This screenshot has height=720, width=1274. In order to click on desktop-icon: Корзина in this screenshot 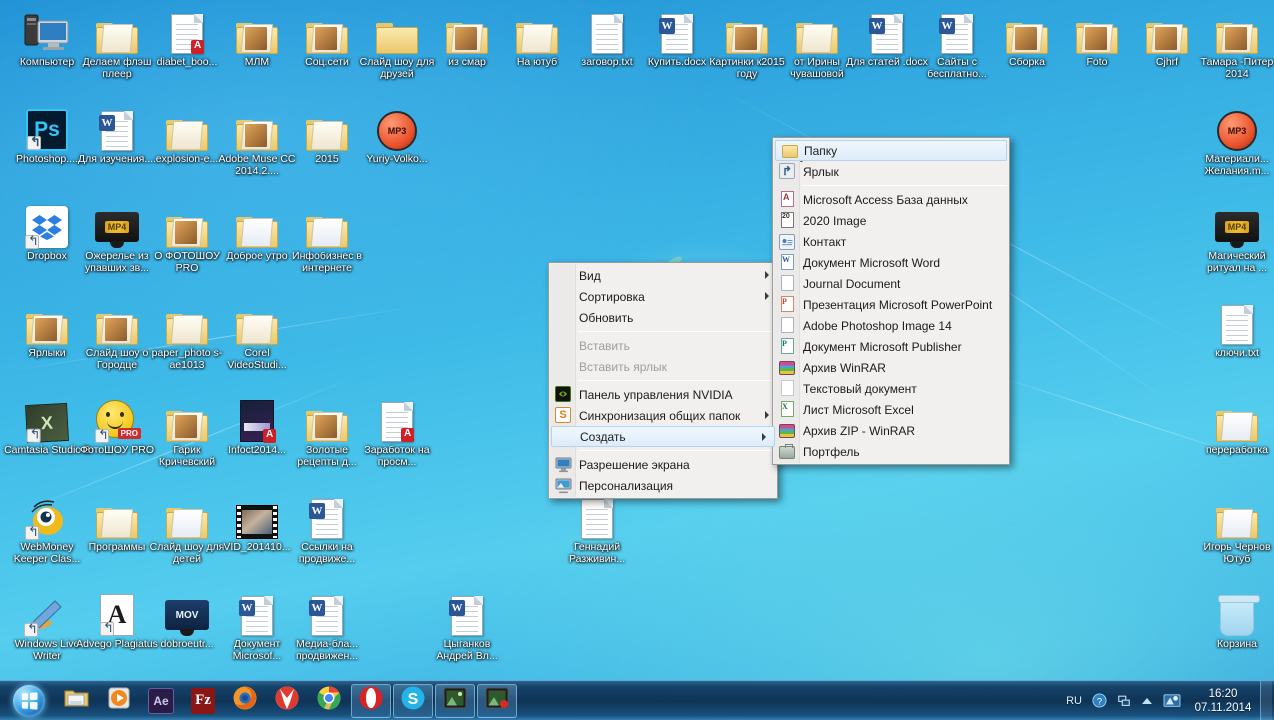, I will do `click(1234, 619)`.